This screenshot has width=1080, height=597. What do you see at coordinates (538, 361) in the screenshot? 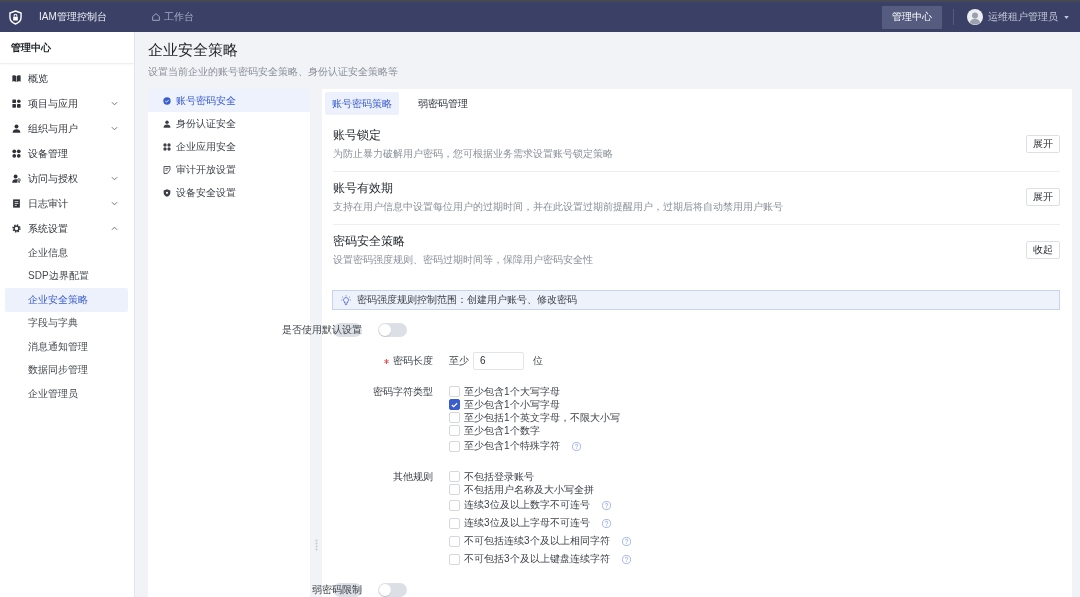
I see `input-suffix: 位` at bounding box center [538, 361].